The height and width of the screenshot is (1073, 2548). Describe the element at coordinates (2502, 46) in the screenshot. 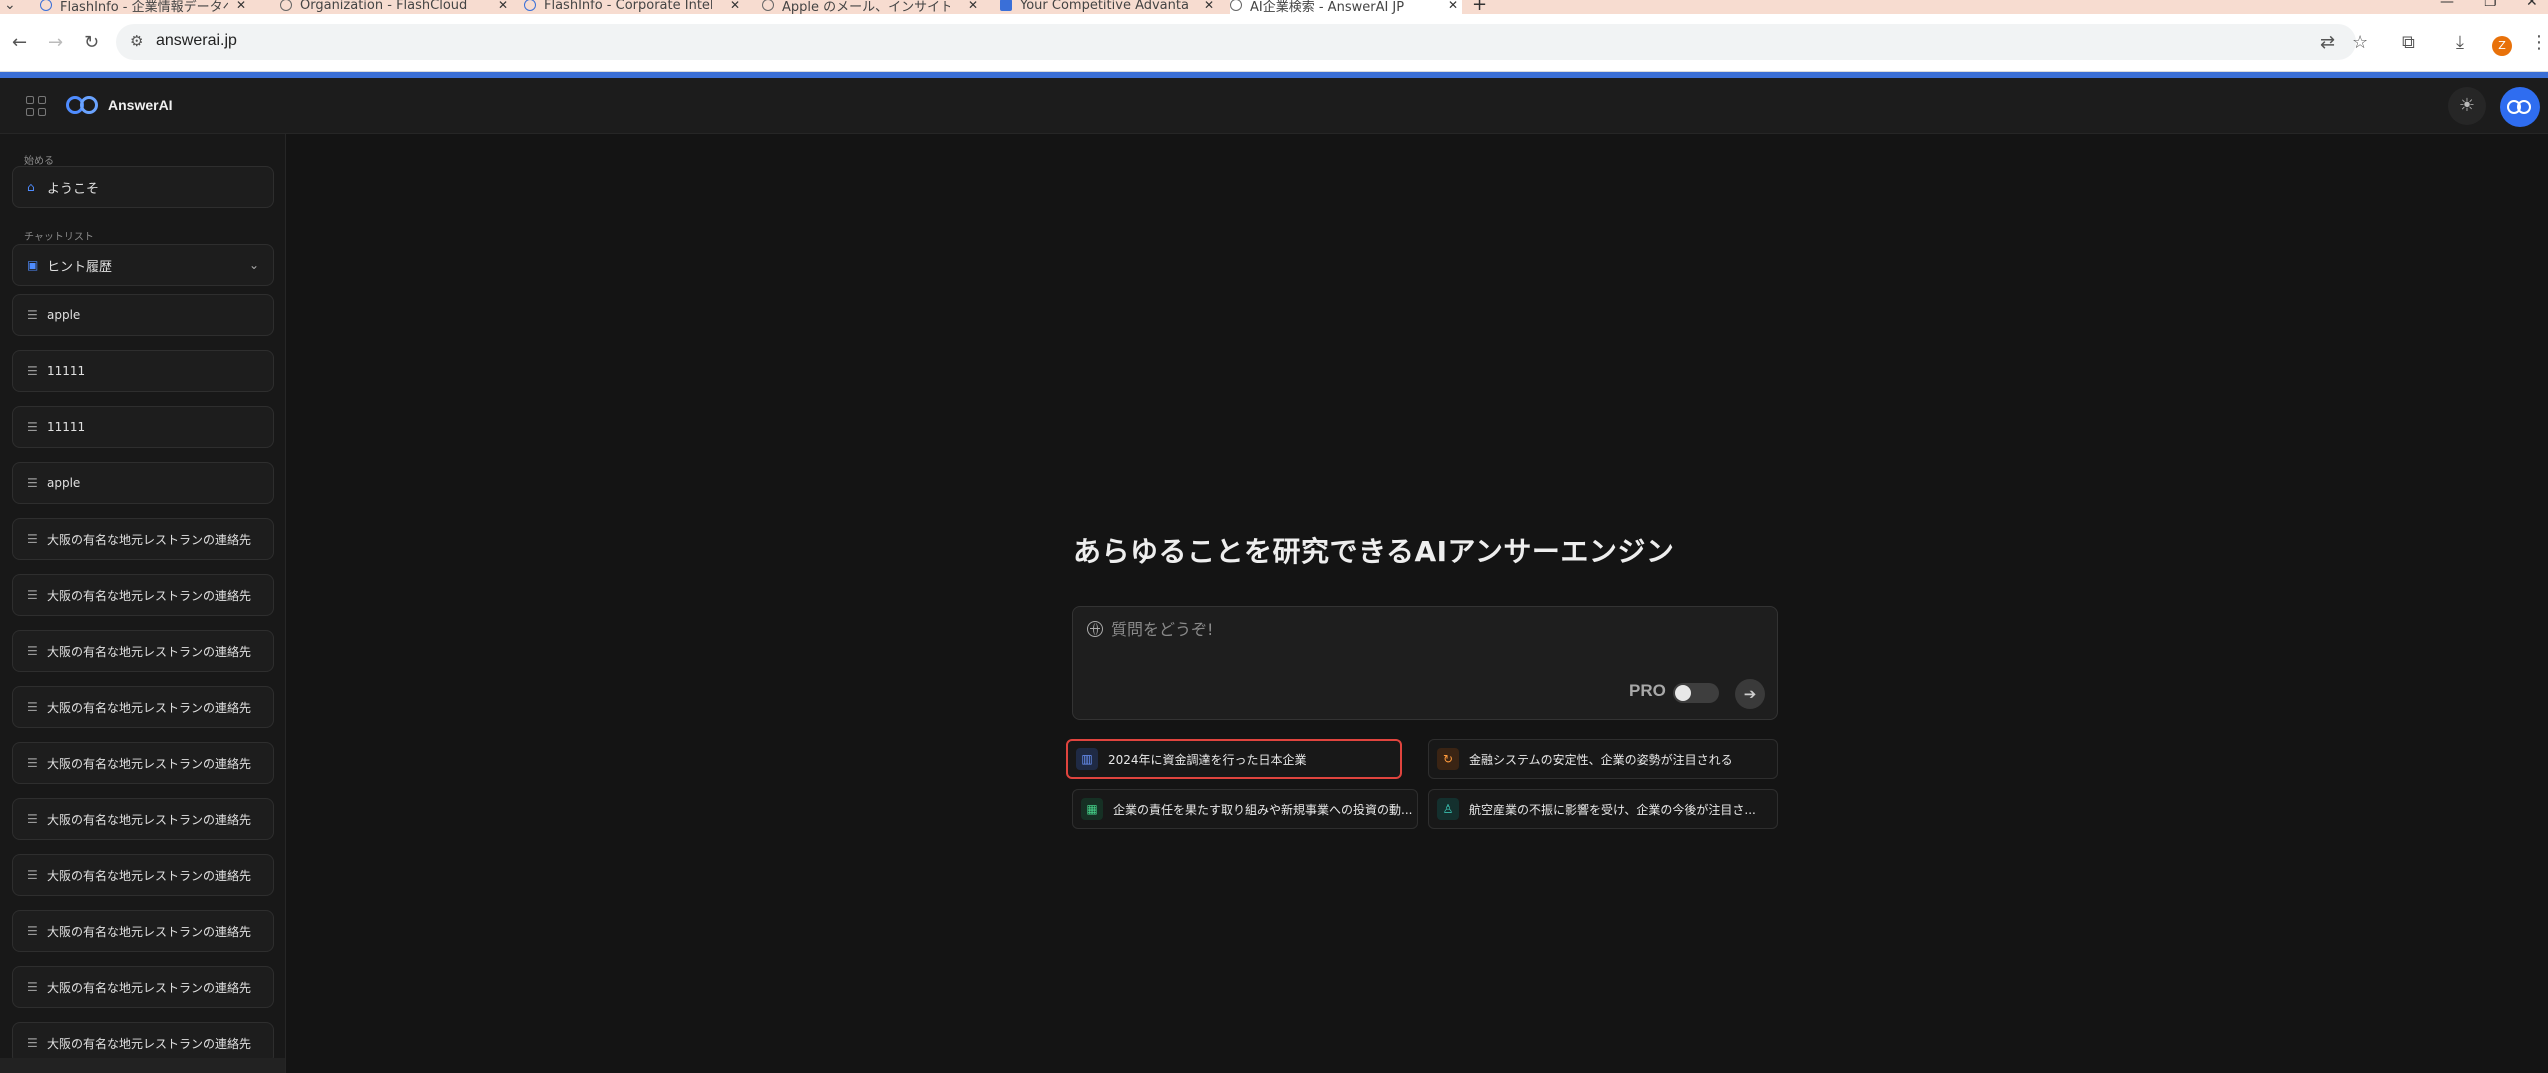

I see `profile-avatar: Z` at that location.